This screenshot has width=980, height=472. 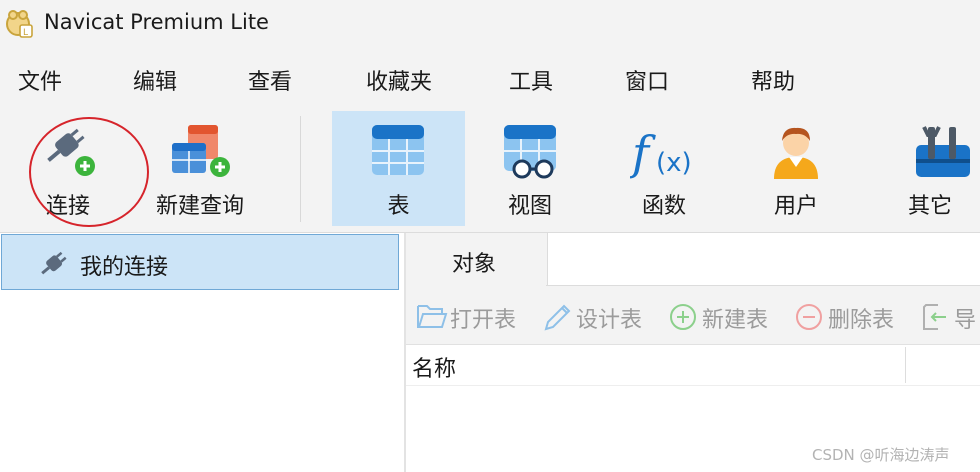 What do you see at coordinates (965, 320) in the screenshot?
I see `import-label: 导` at bounding box center [965, 320].